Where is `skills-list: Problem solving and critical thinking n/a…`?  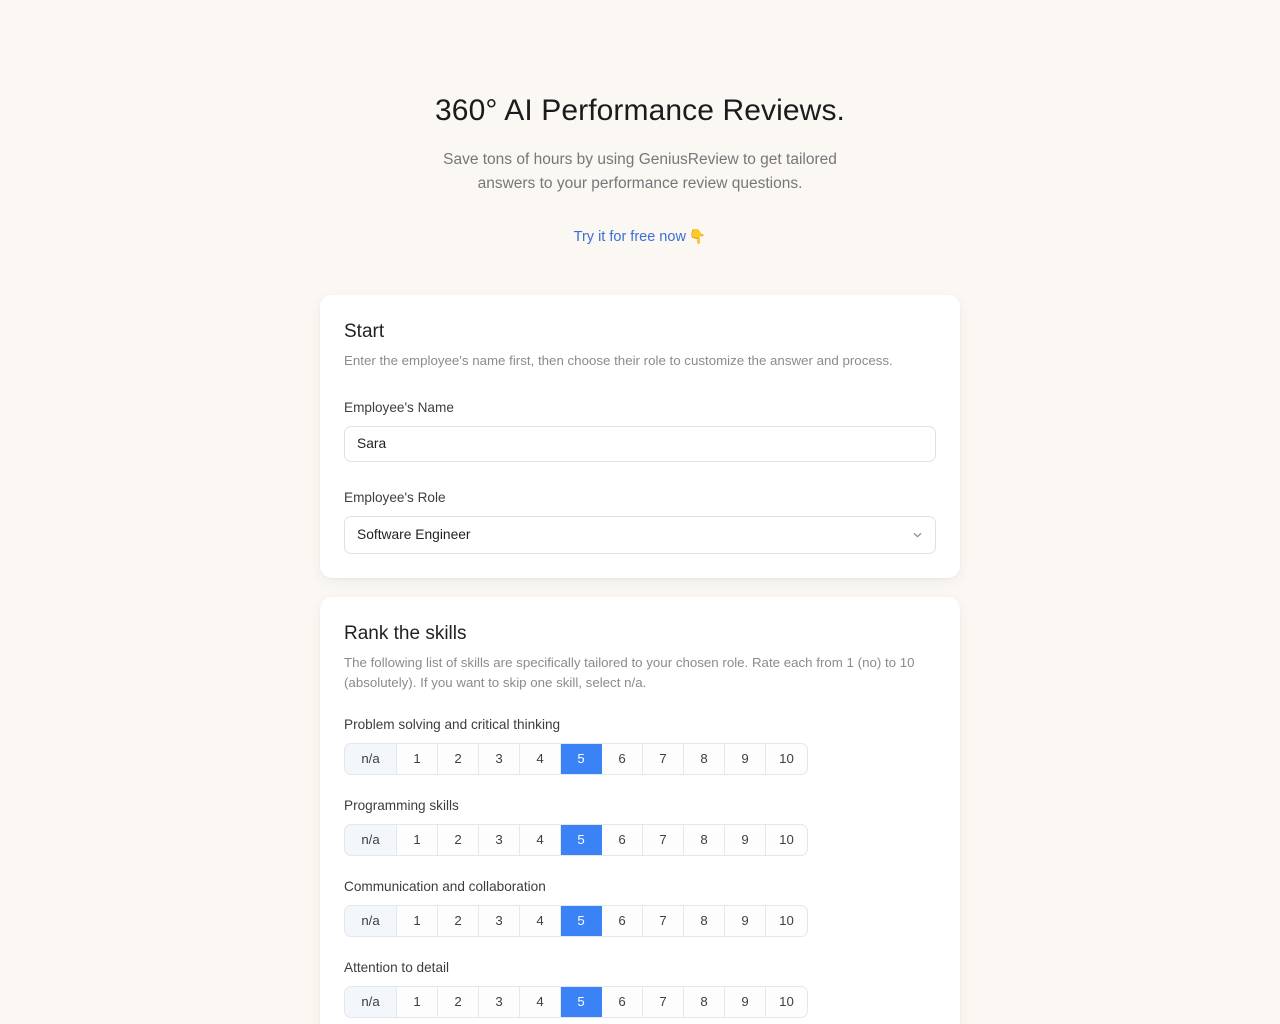 skills-list: Problem solving and critical thinking n/a… is located at coordinates (640, 870).